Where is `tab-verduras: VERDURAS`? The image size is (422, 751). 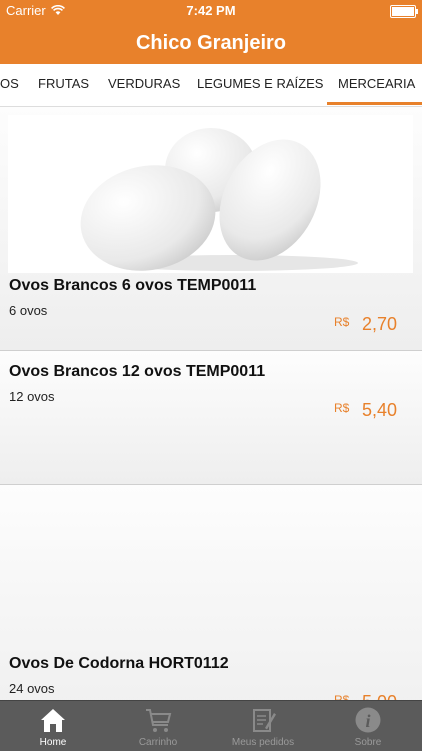 tab-verduras: VERDURAS is located at coordinates (144, 83).